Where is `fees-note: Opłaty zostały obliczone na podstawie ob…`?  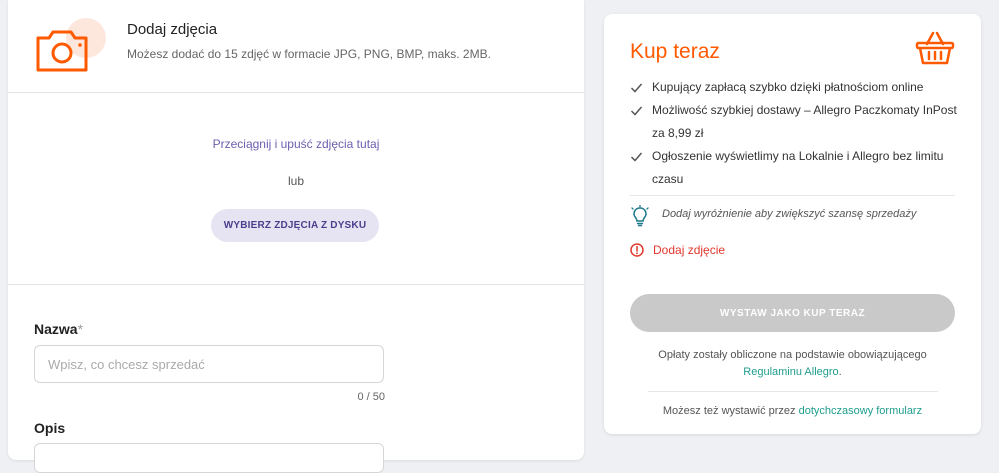 fees-note: Opłaty zostały obliczone na podstawie ob… is located at coordinates (792, 363).